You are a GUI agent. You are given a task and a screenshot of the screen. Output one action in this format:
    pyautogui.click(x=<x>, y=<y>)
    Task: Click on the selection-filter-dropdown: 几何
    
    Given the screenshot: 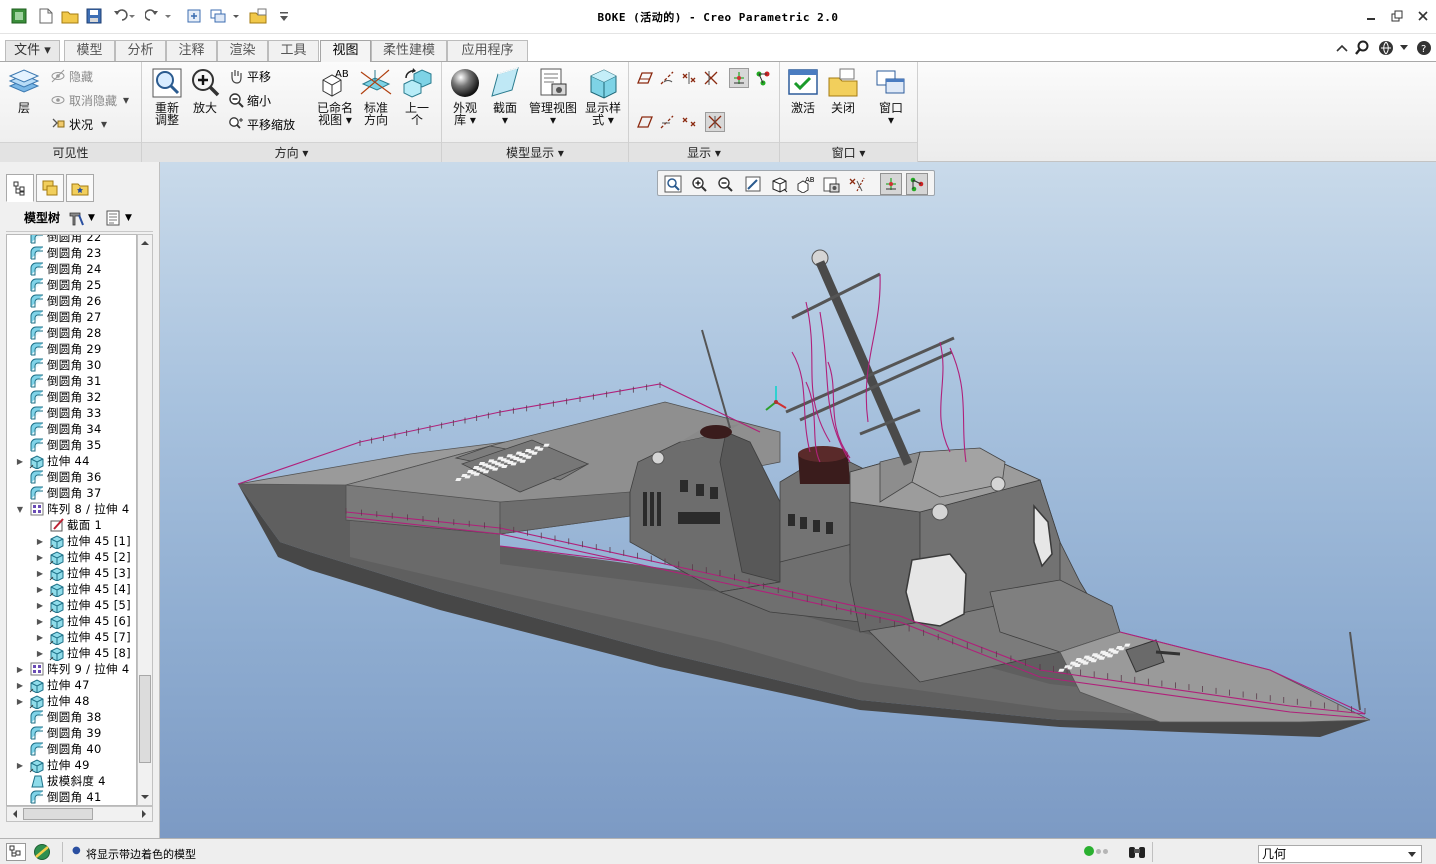 What is the action you would take?
    pyautogui.click(x=1340, y=854)
    